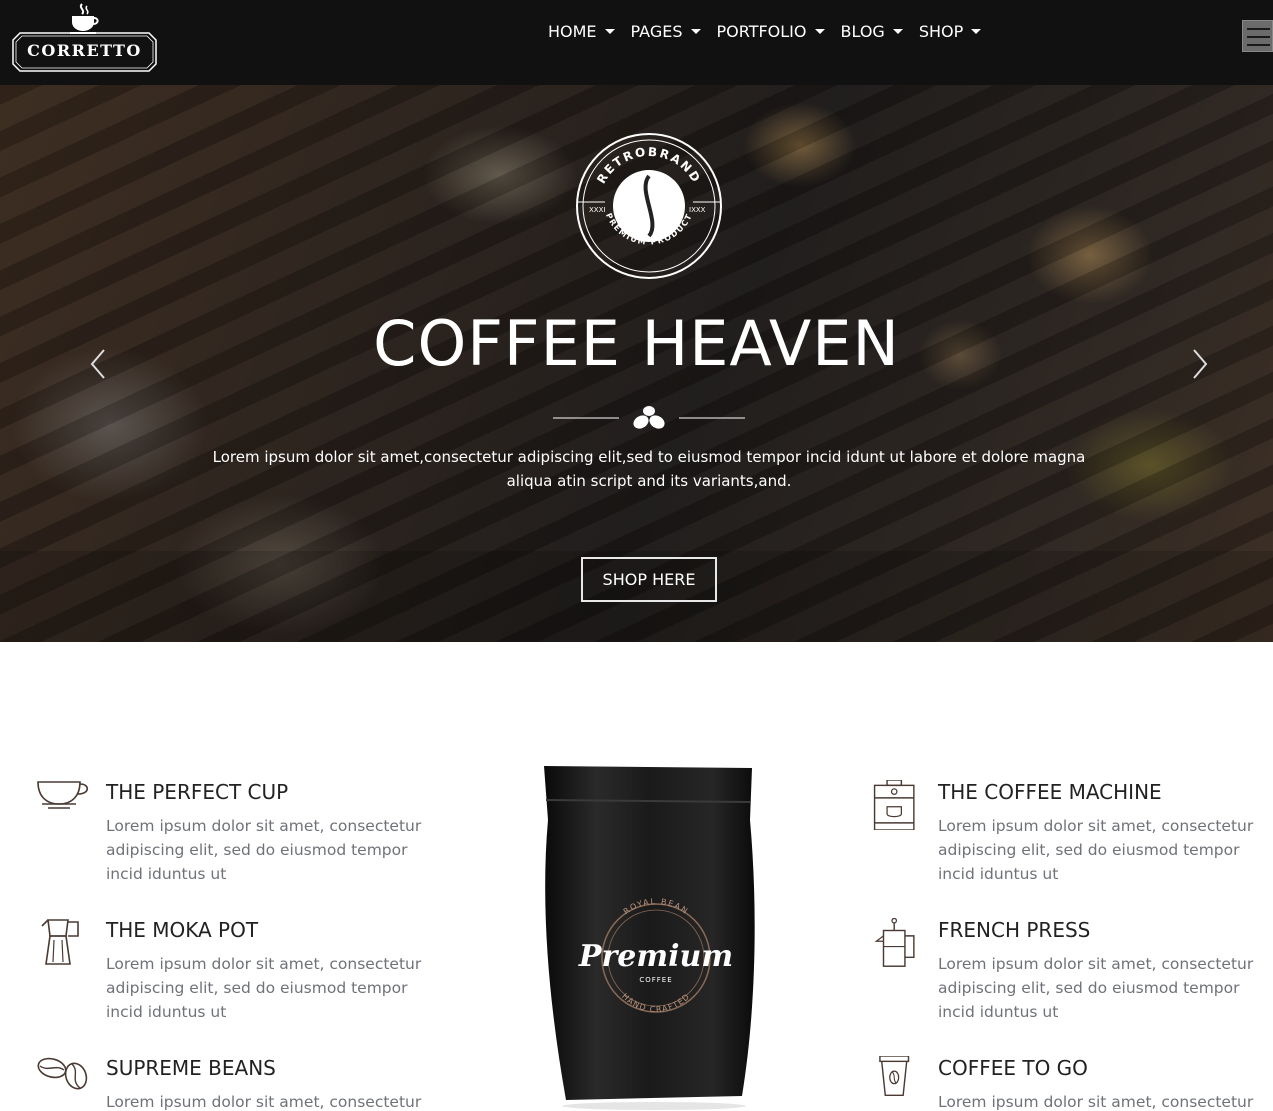  Describe the element at coordinates (649, 206) in the screenshot. I see `retrobrand-badge: RETROBRAND PREMIUM PRODUCT XXXI IXXX` at that location.